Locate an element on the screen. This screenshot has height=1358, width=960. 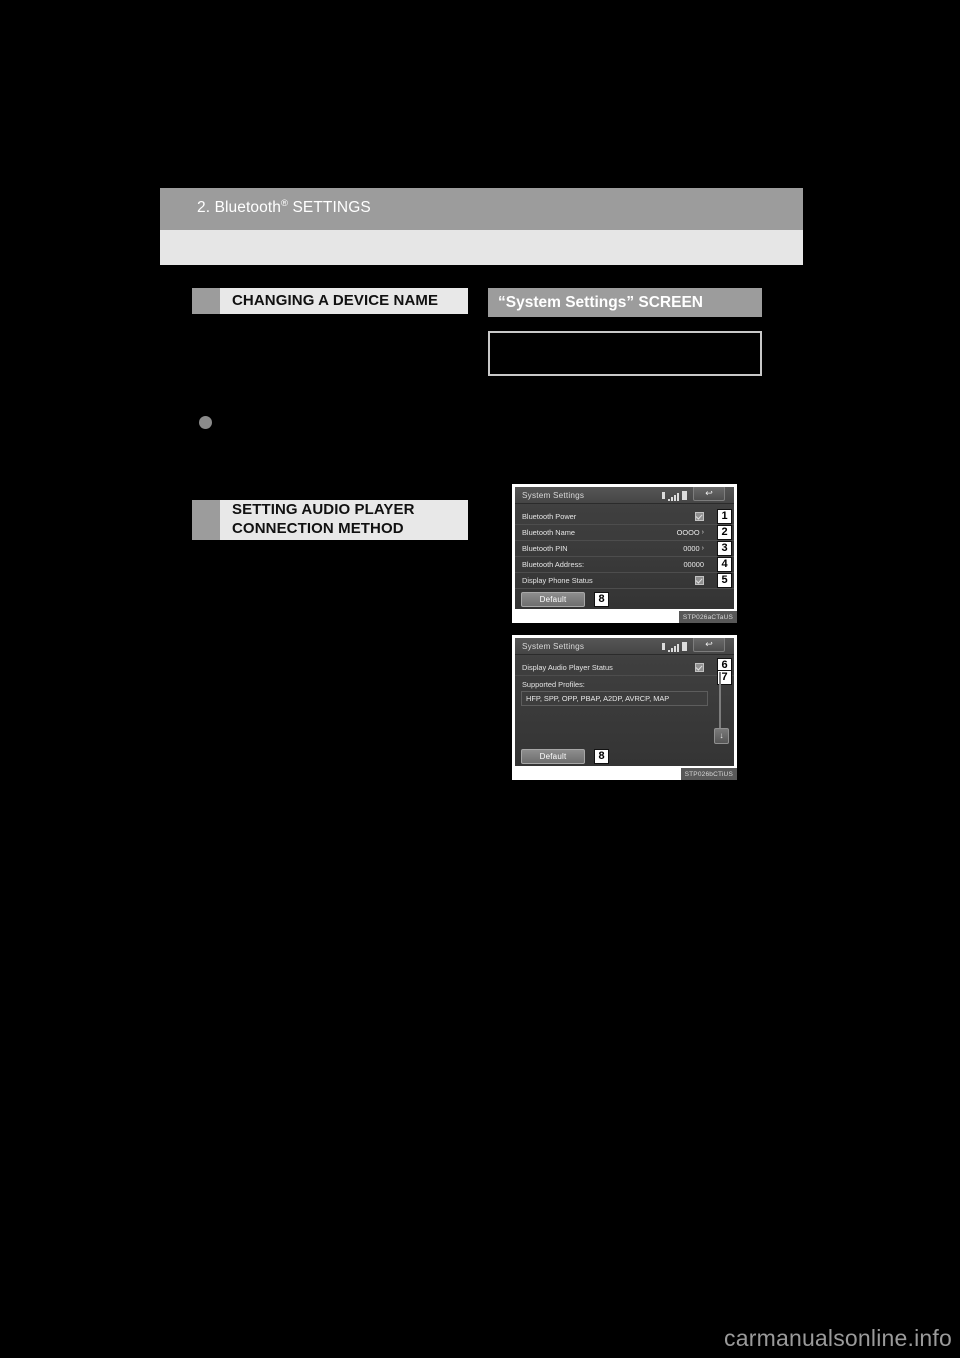
scrollbar-track is located at coordinates (720, 700).